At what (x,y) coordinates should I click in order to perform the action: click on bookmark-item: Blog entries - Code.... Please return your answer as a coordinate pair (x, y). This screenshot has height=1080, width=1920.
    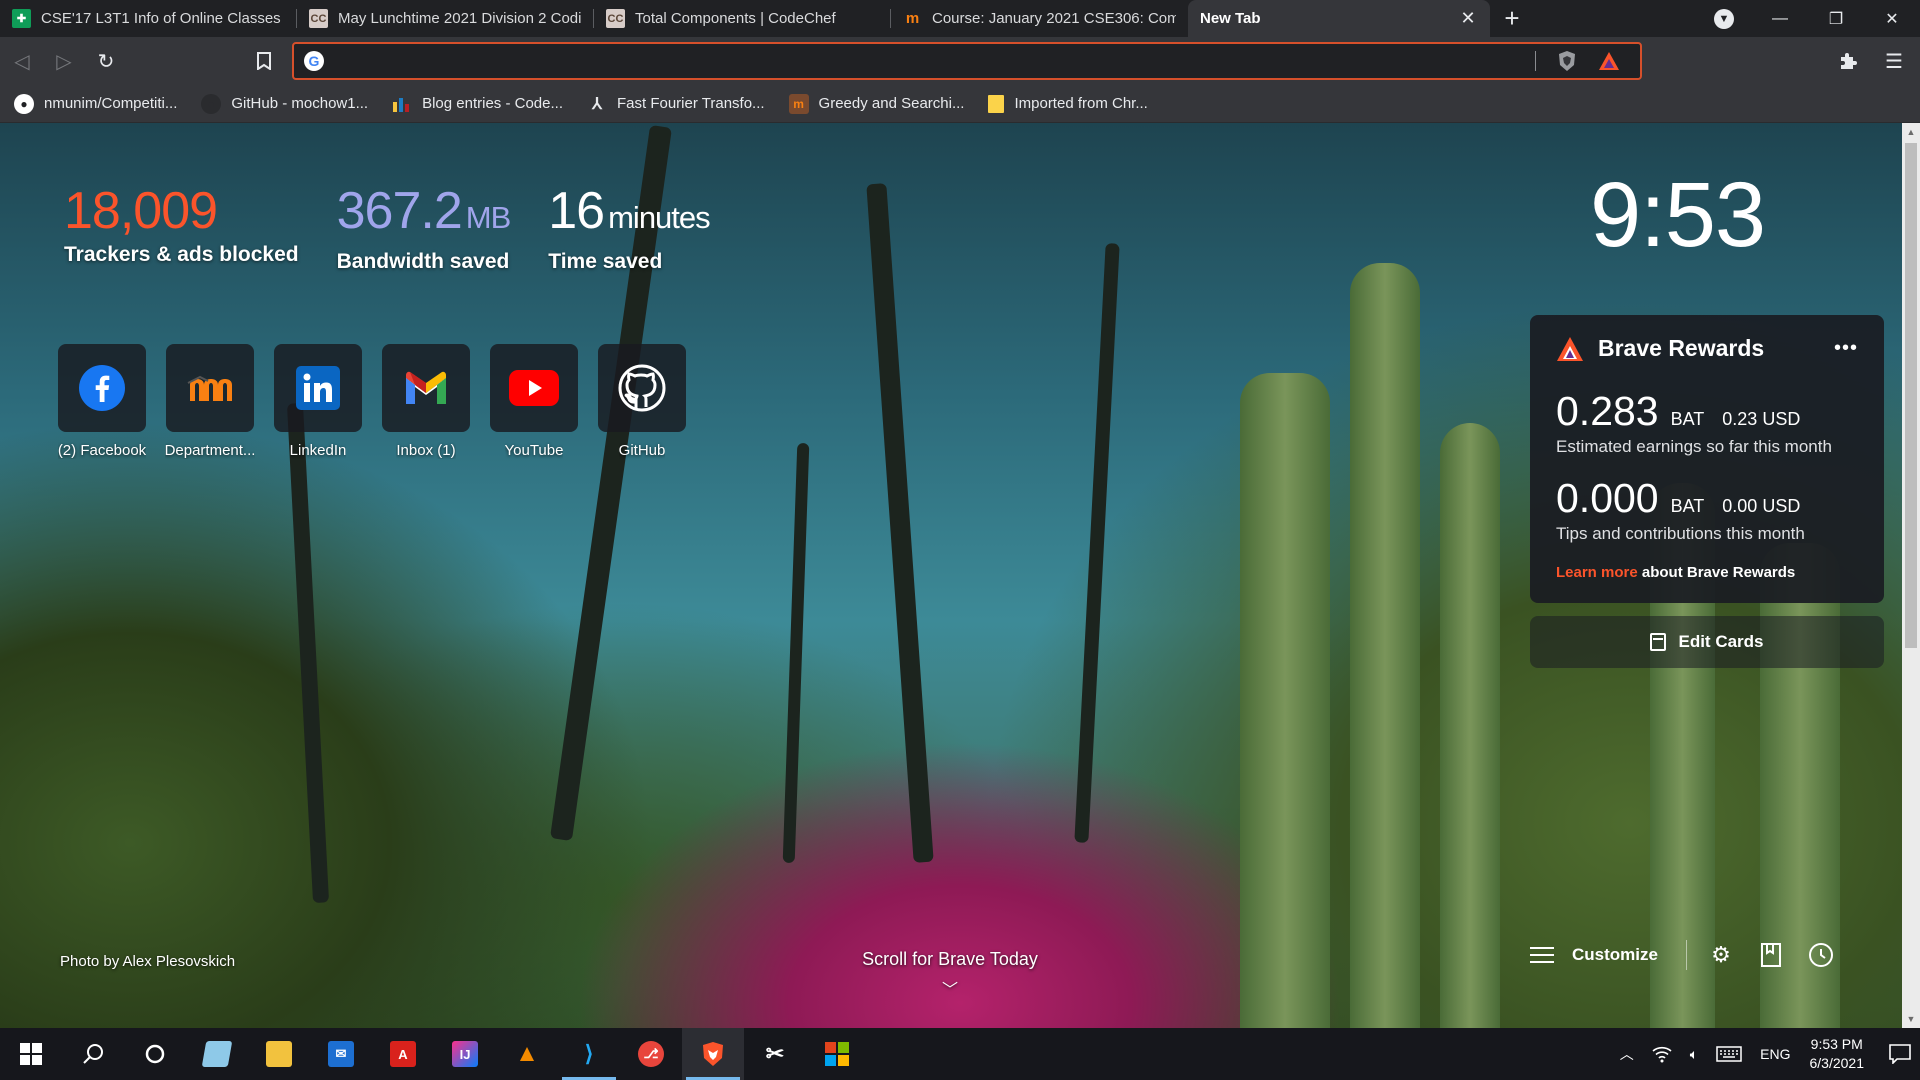
    Looking at the image, I should click on (477, 104).